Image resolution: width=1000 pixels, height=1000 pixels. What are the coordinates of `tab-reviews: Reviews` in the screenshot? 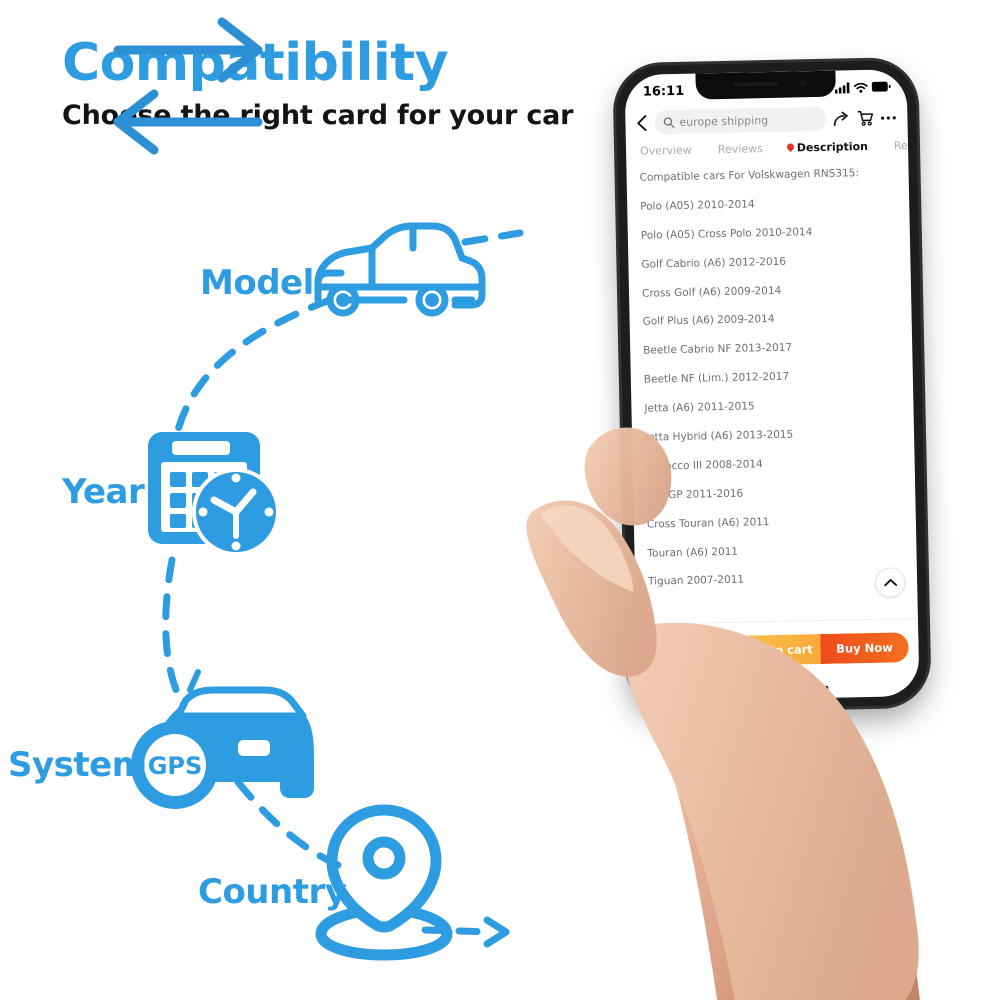 It's located at (740, 149).